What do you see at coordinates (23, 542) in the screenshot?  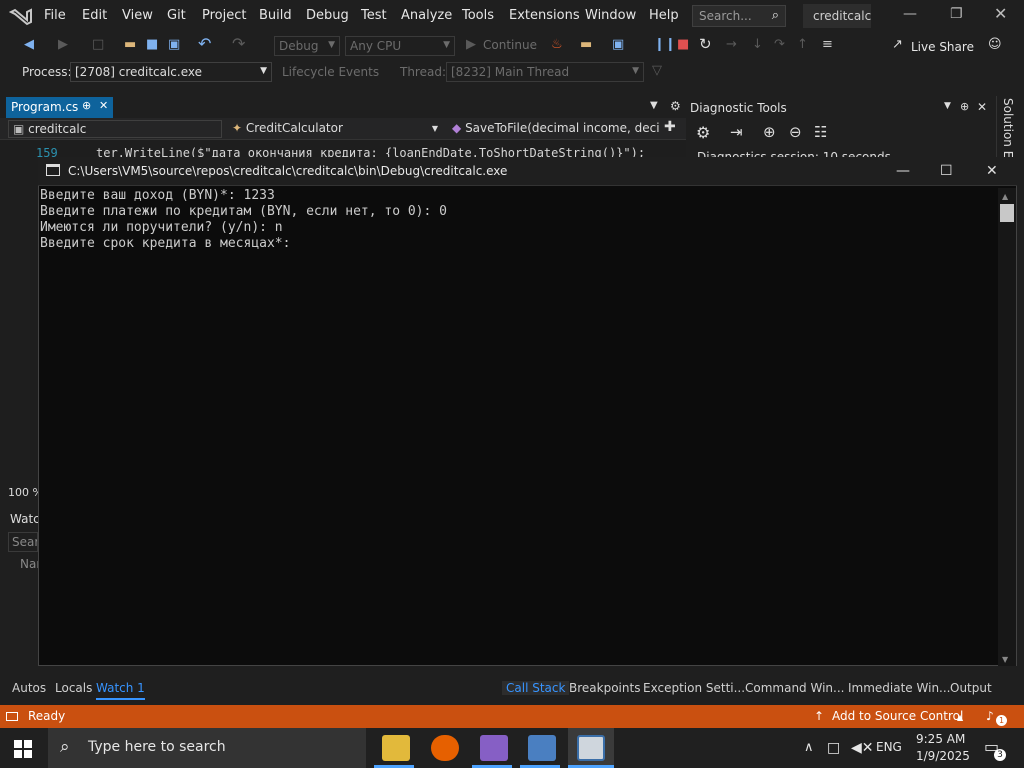 I see `watch-search-input: Searc` at bounding box center [23, 542].